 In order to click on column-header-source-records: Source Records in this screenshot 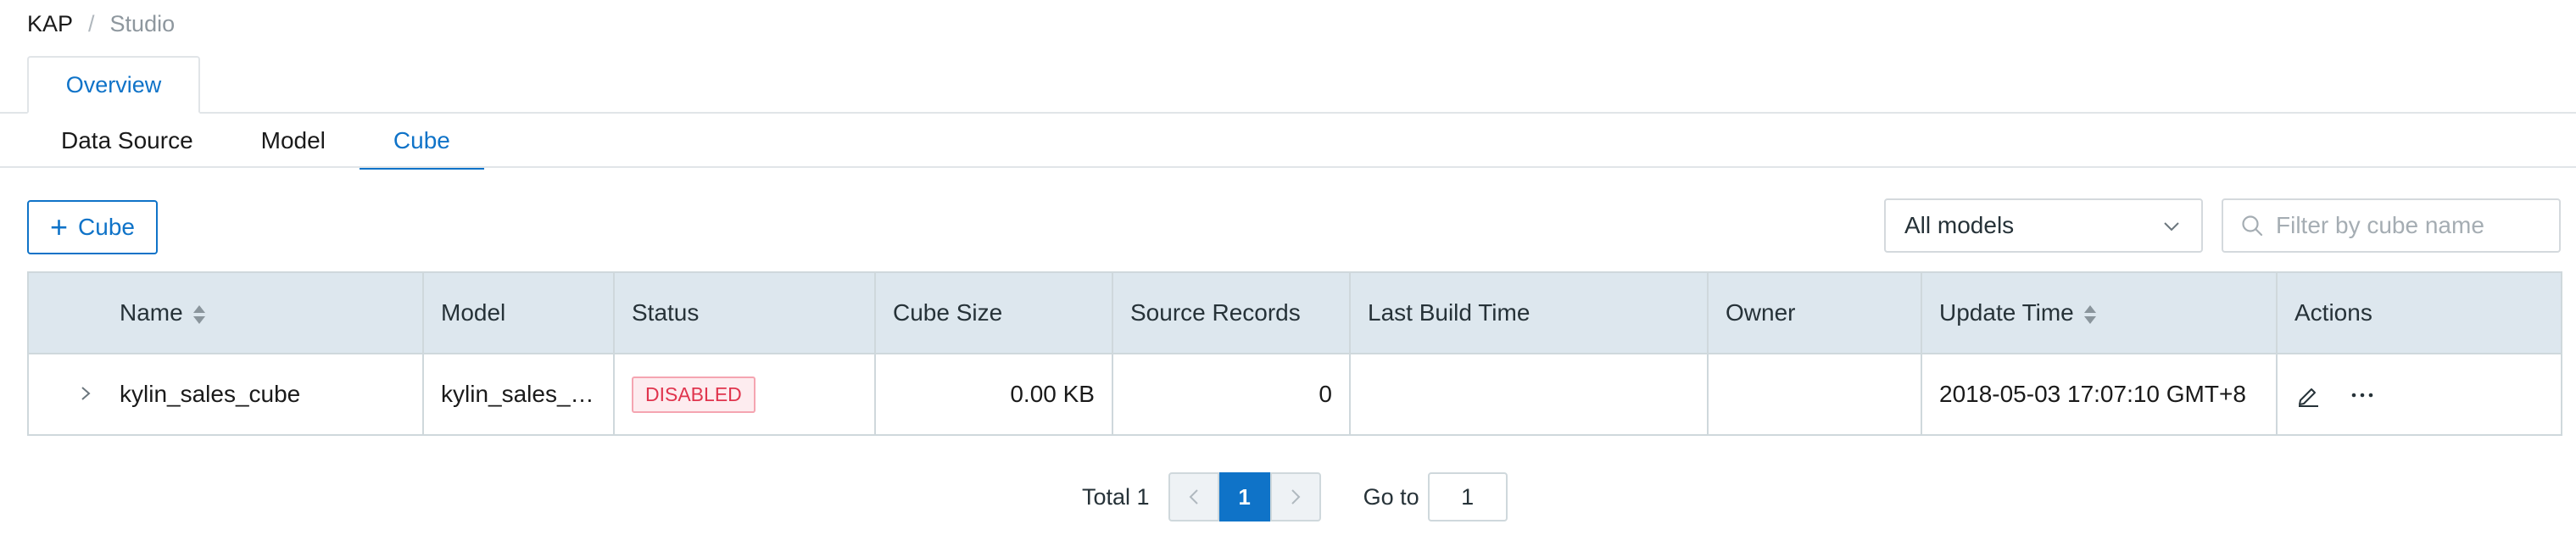, I will do `click(1231, 313)`.